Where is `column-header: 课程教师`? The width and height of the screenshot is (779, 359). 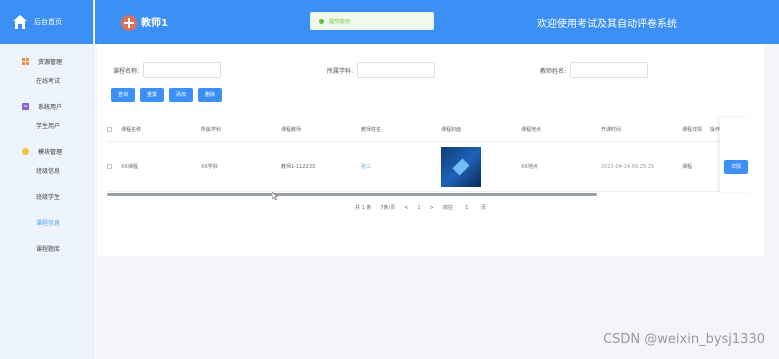 column-header: 课程教师 is located at coordinates (291, 130).